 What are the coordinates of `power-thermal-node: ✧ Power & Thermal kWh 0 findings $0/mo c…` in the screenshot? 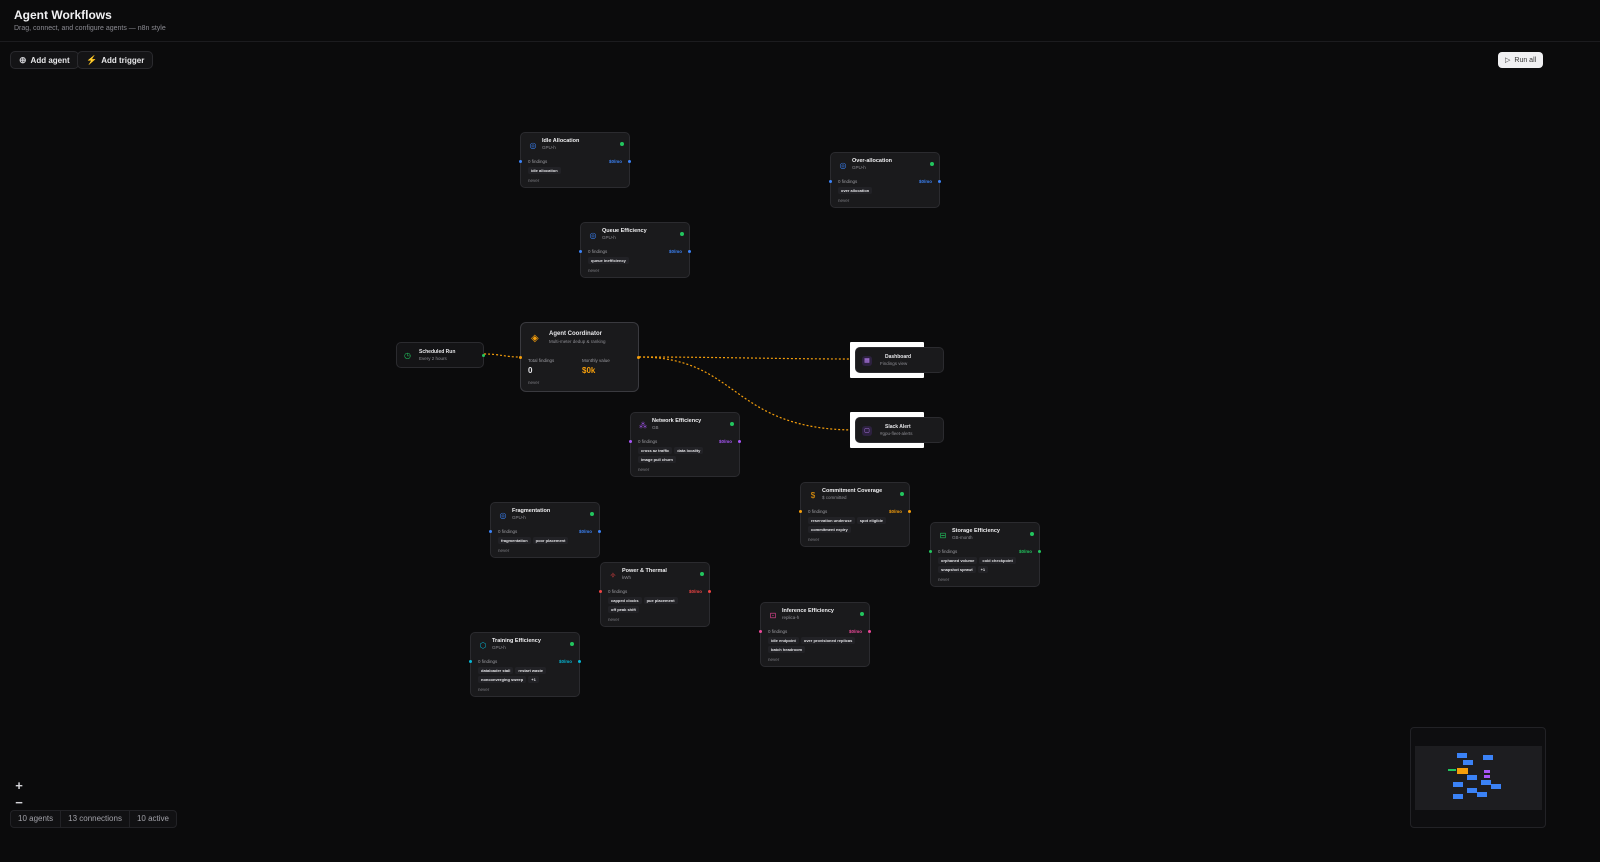 It's located at (655, 594).